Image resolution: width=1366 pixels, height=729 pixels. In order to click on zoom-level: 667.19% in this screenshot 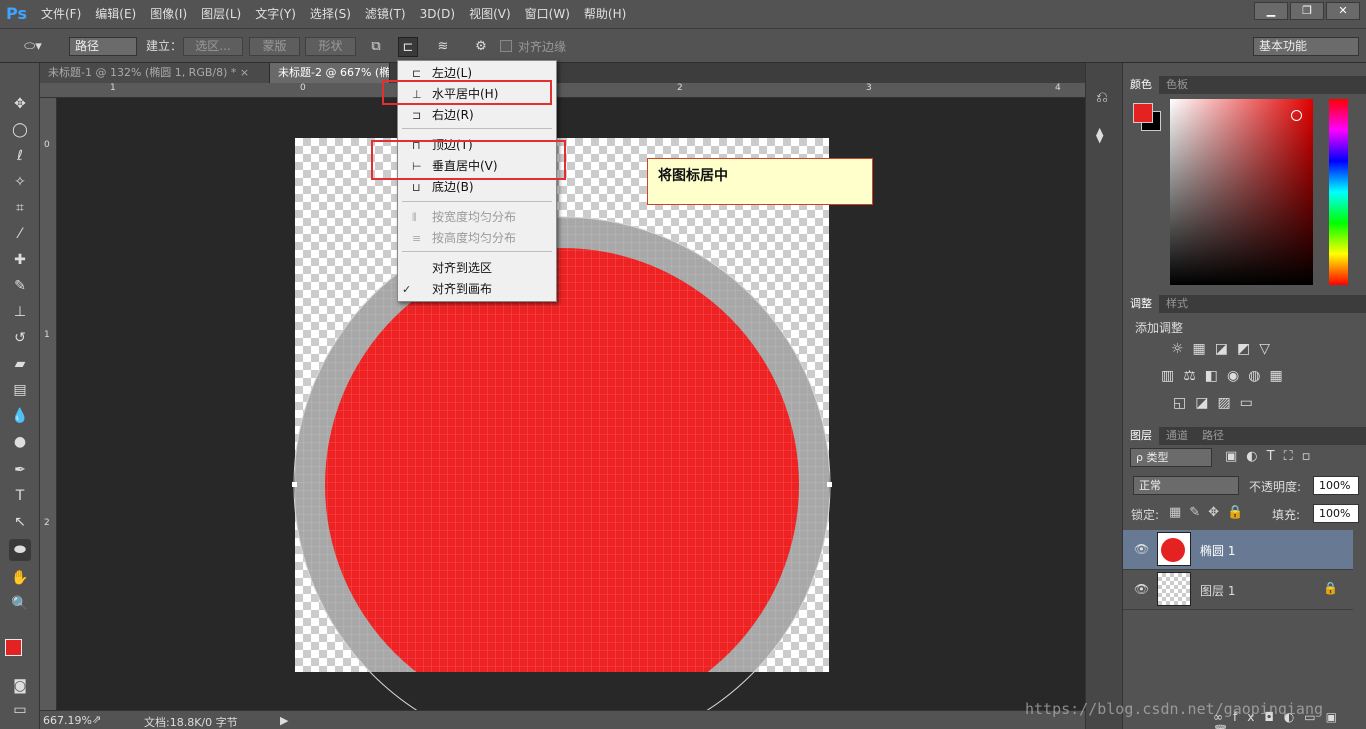, I will do `click(67, 720)`.